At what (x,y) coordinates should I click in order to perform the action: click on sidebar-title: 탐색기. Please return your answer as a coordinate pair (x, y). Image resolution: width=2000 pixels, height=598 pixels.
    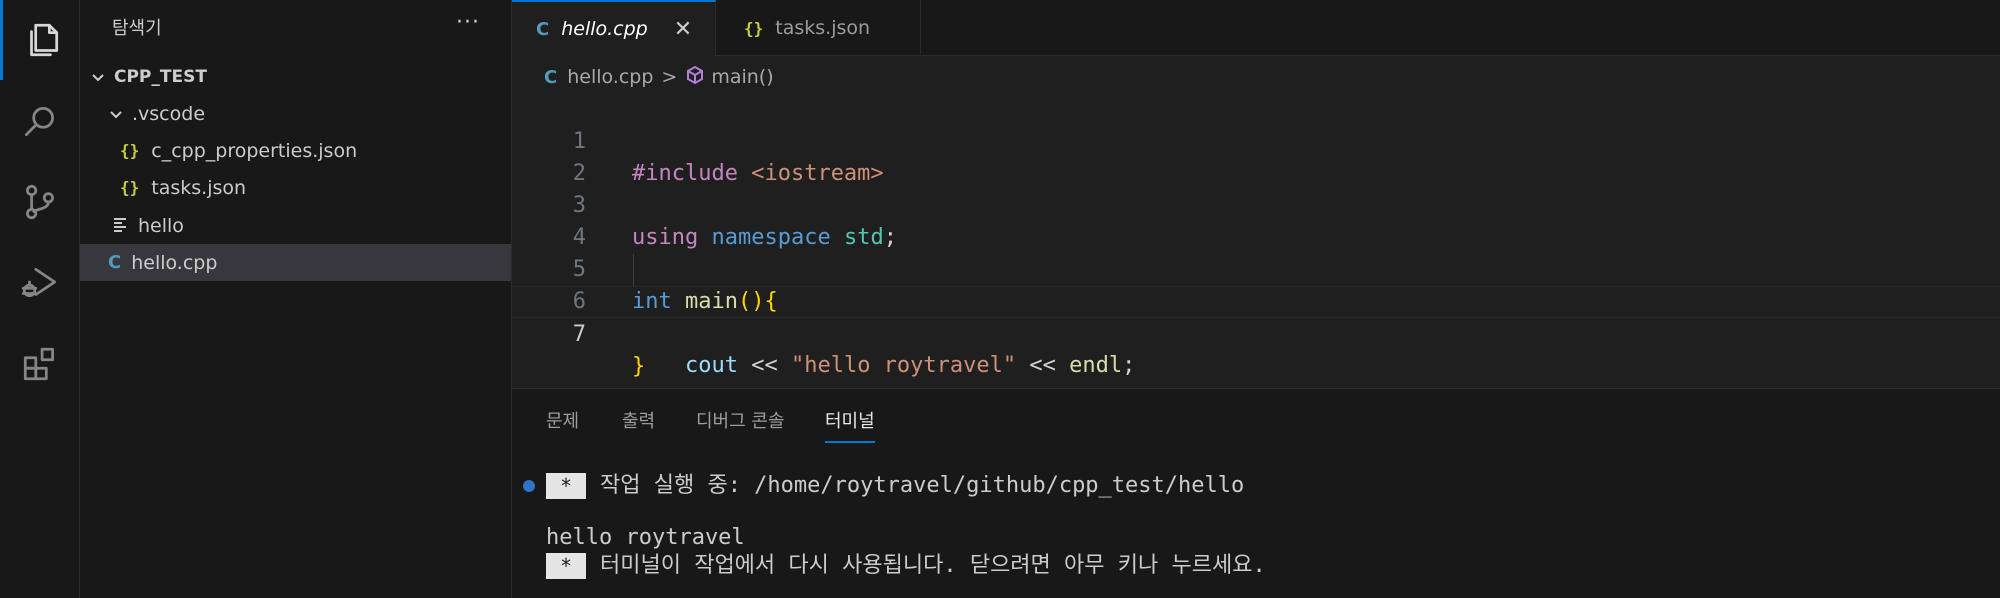
    Looking at the image, I should click on (137, 28).